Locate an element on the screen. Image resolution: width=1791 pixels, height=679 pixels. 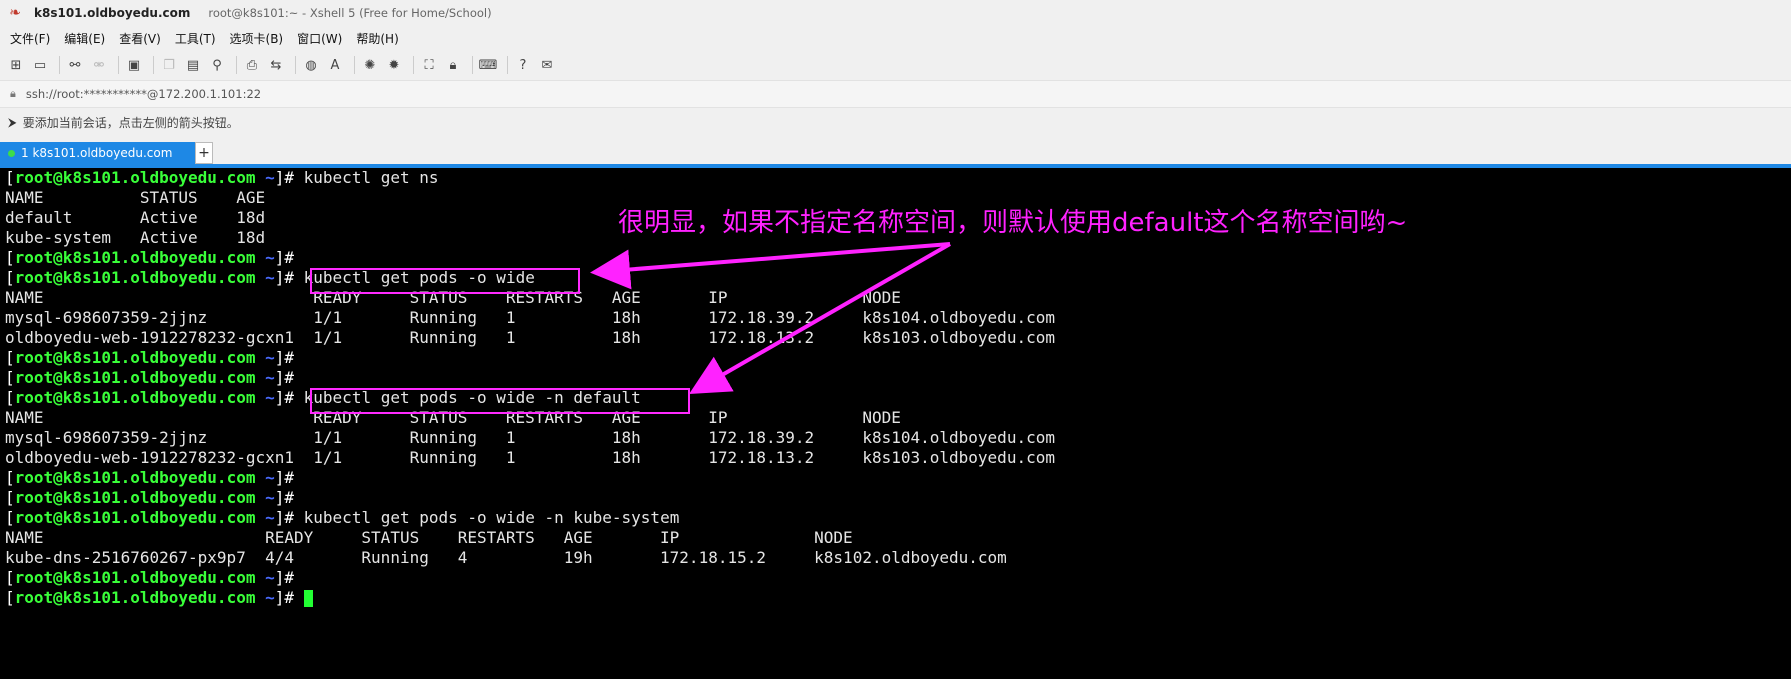
annotation-arrows is located at coordinates (770, 318).